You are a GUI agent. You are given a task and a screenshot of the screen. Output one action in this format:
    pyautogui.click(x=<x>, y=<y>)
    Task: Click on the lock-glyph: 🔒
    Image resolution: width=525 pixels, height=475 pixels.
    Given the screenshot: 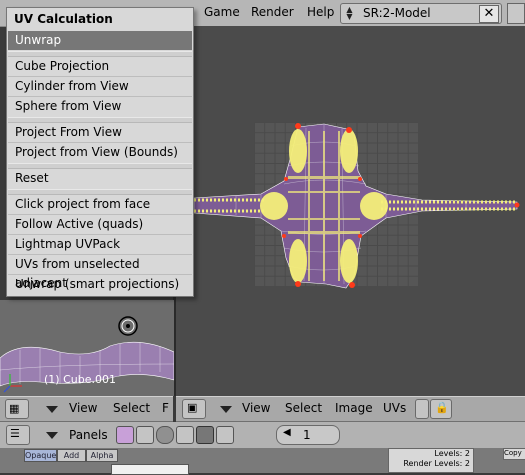 What is the action you would take?
    pyautogui.click(x=442, y=407)
    